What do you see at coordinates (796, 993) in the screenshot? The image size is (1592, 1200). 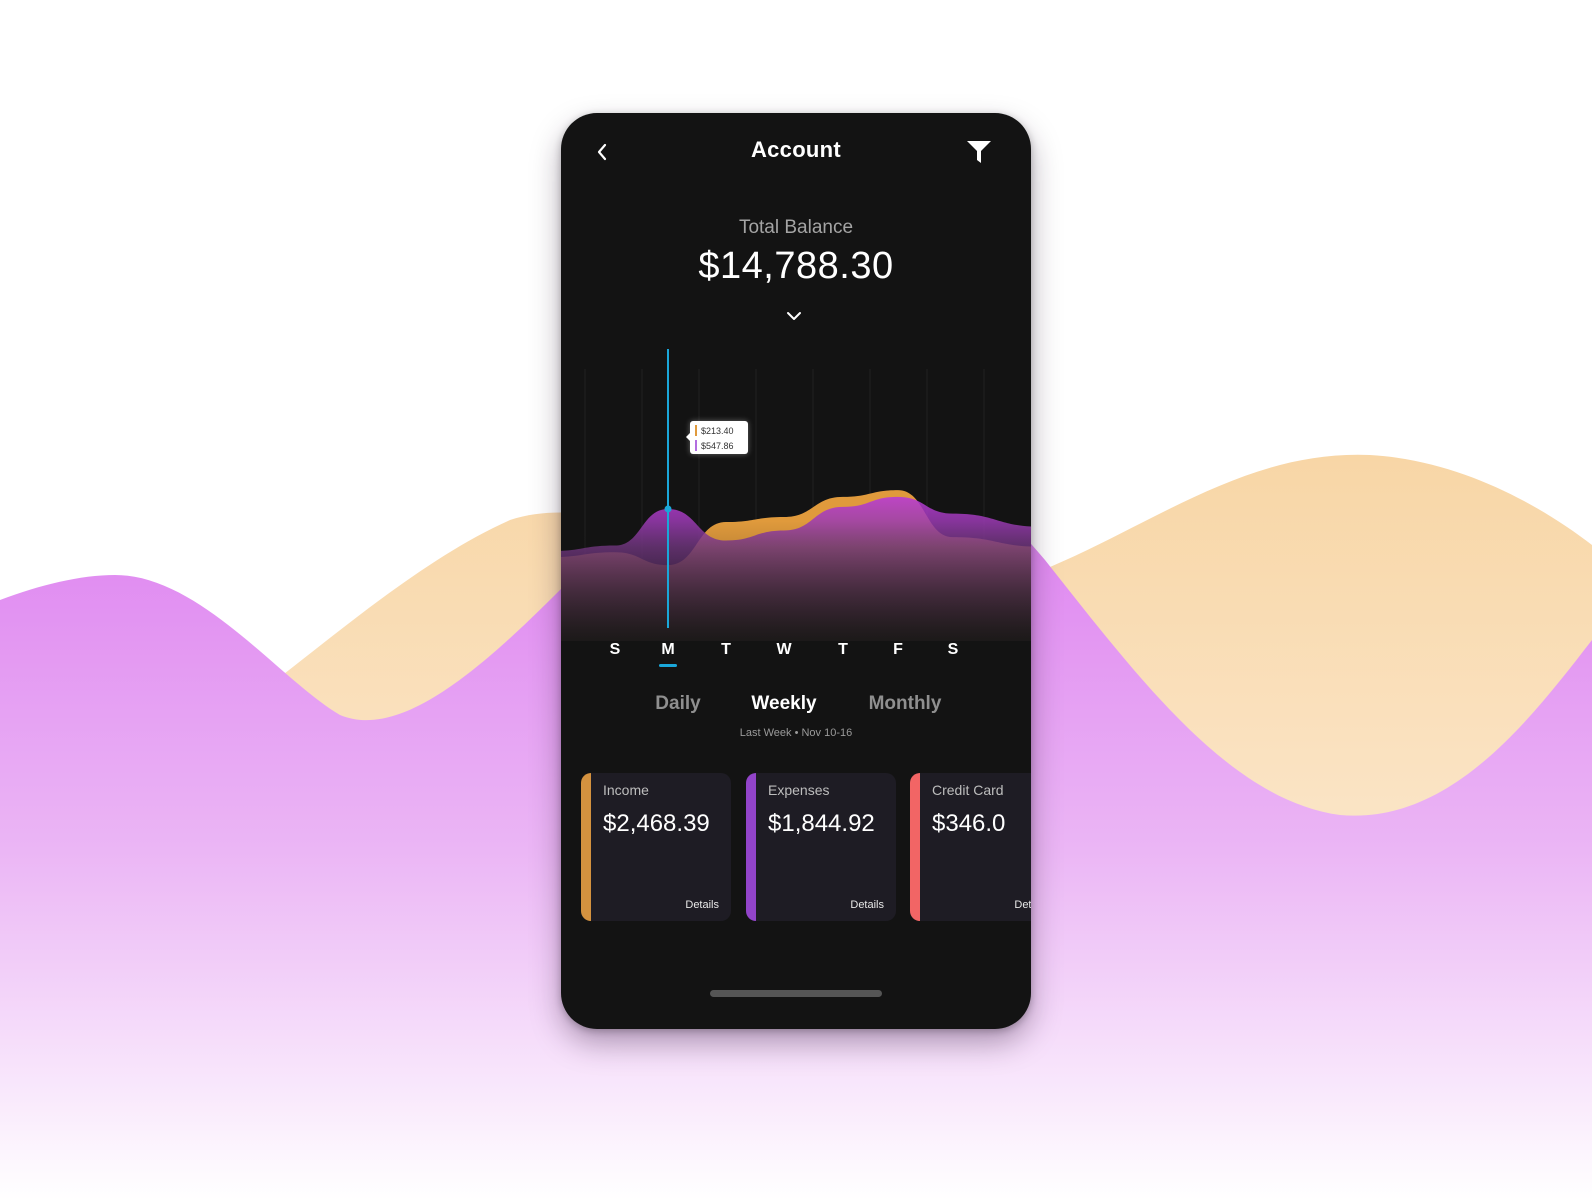 I see `home-indicator` at bounding box center [796, 993].